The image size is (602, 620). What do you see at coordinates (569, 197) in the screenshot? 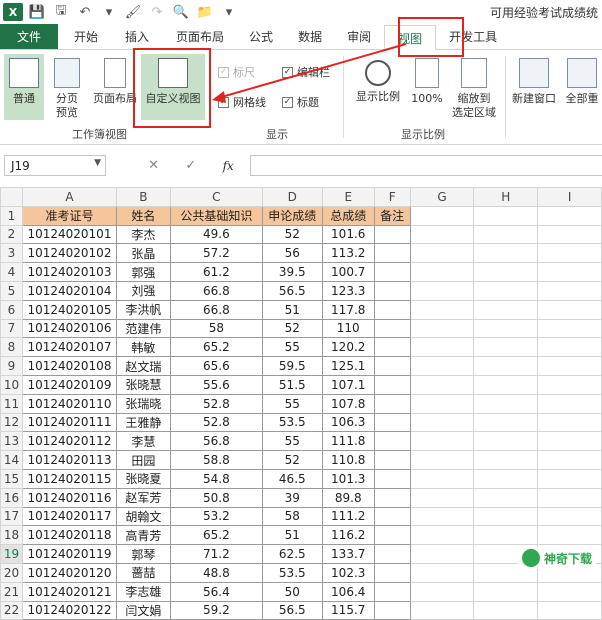
I see `column-header: I` at bounding box center [569, 197].